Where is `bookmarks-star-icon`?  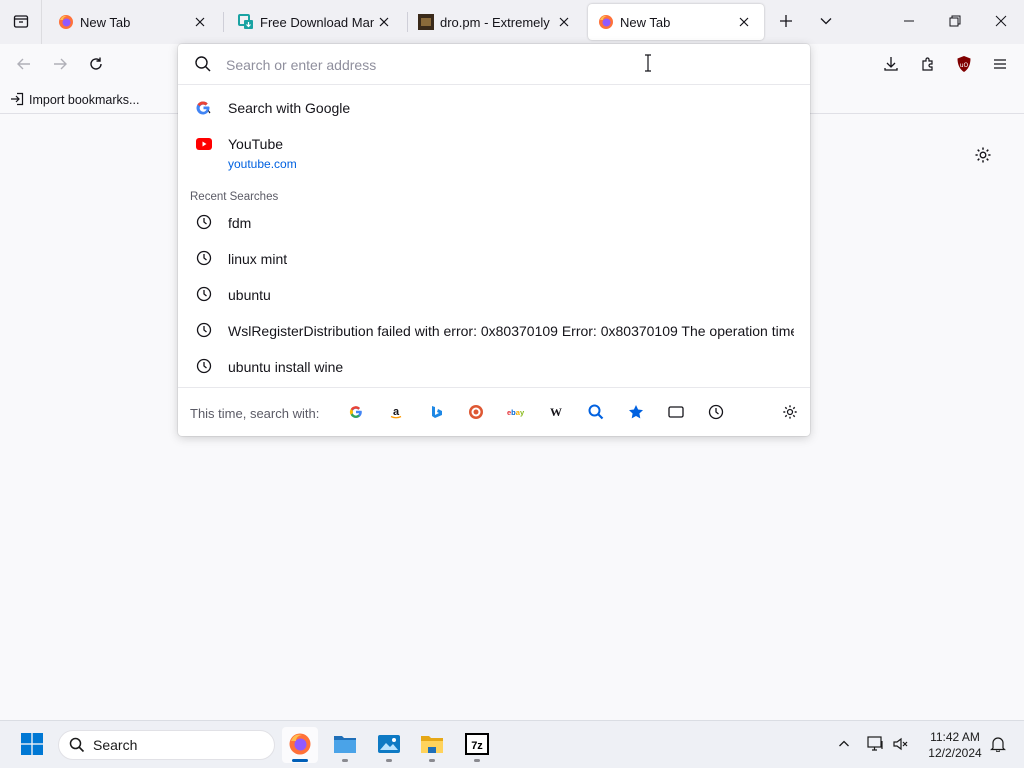 bookmarks-star-icon is located at coordinates (636, 412).